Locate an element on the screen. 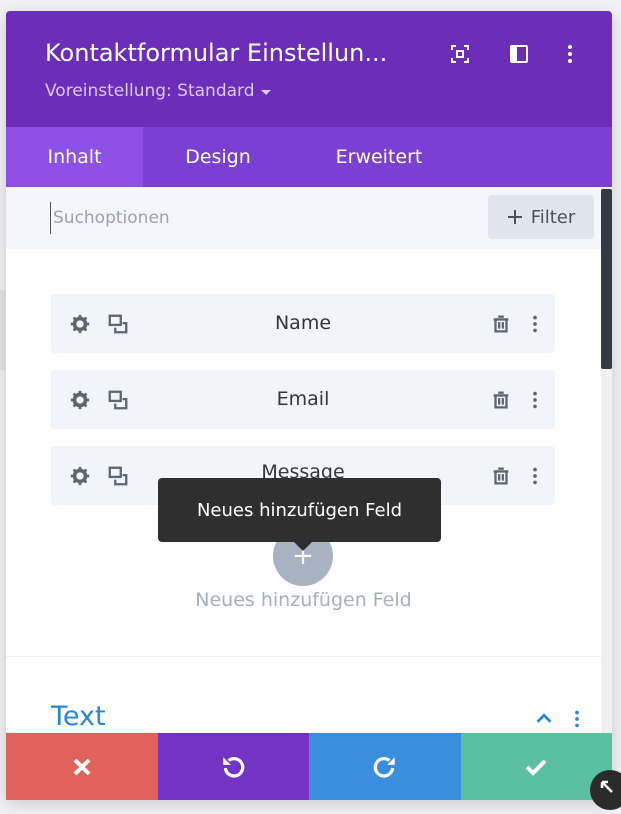 Image resolution: width=621 pixels, height=814 pixels. redo-button is located at coordinates (385, 766).